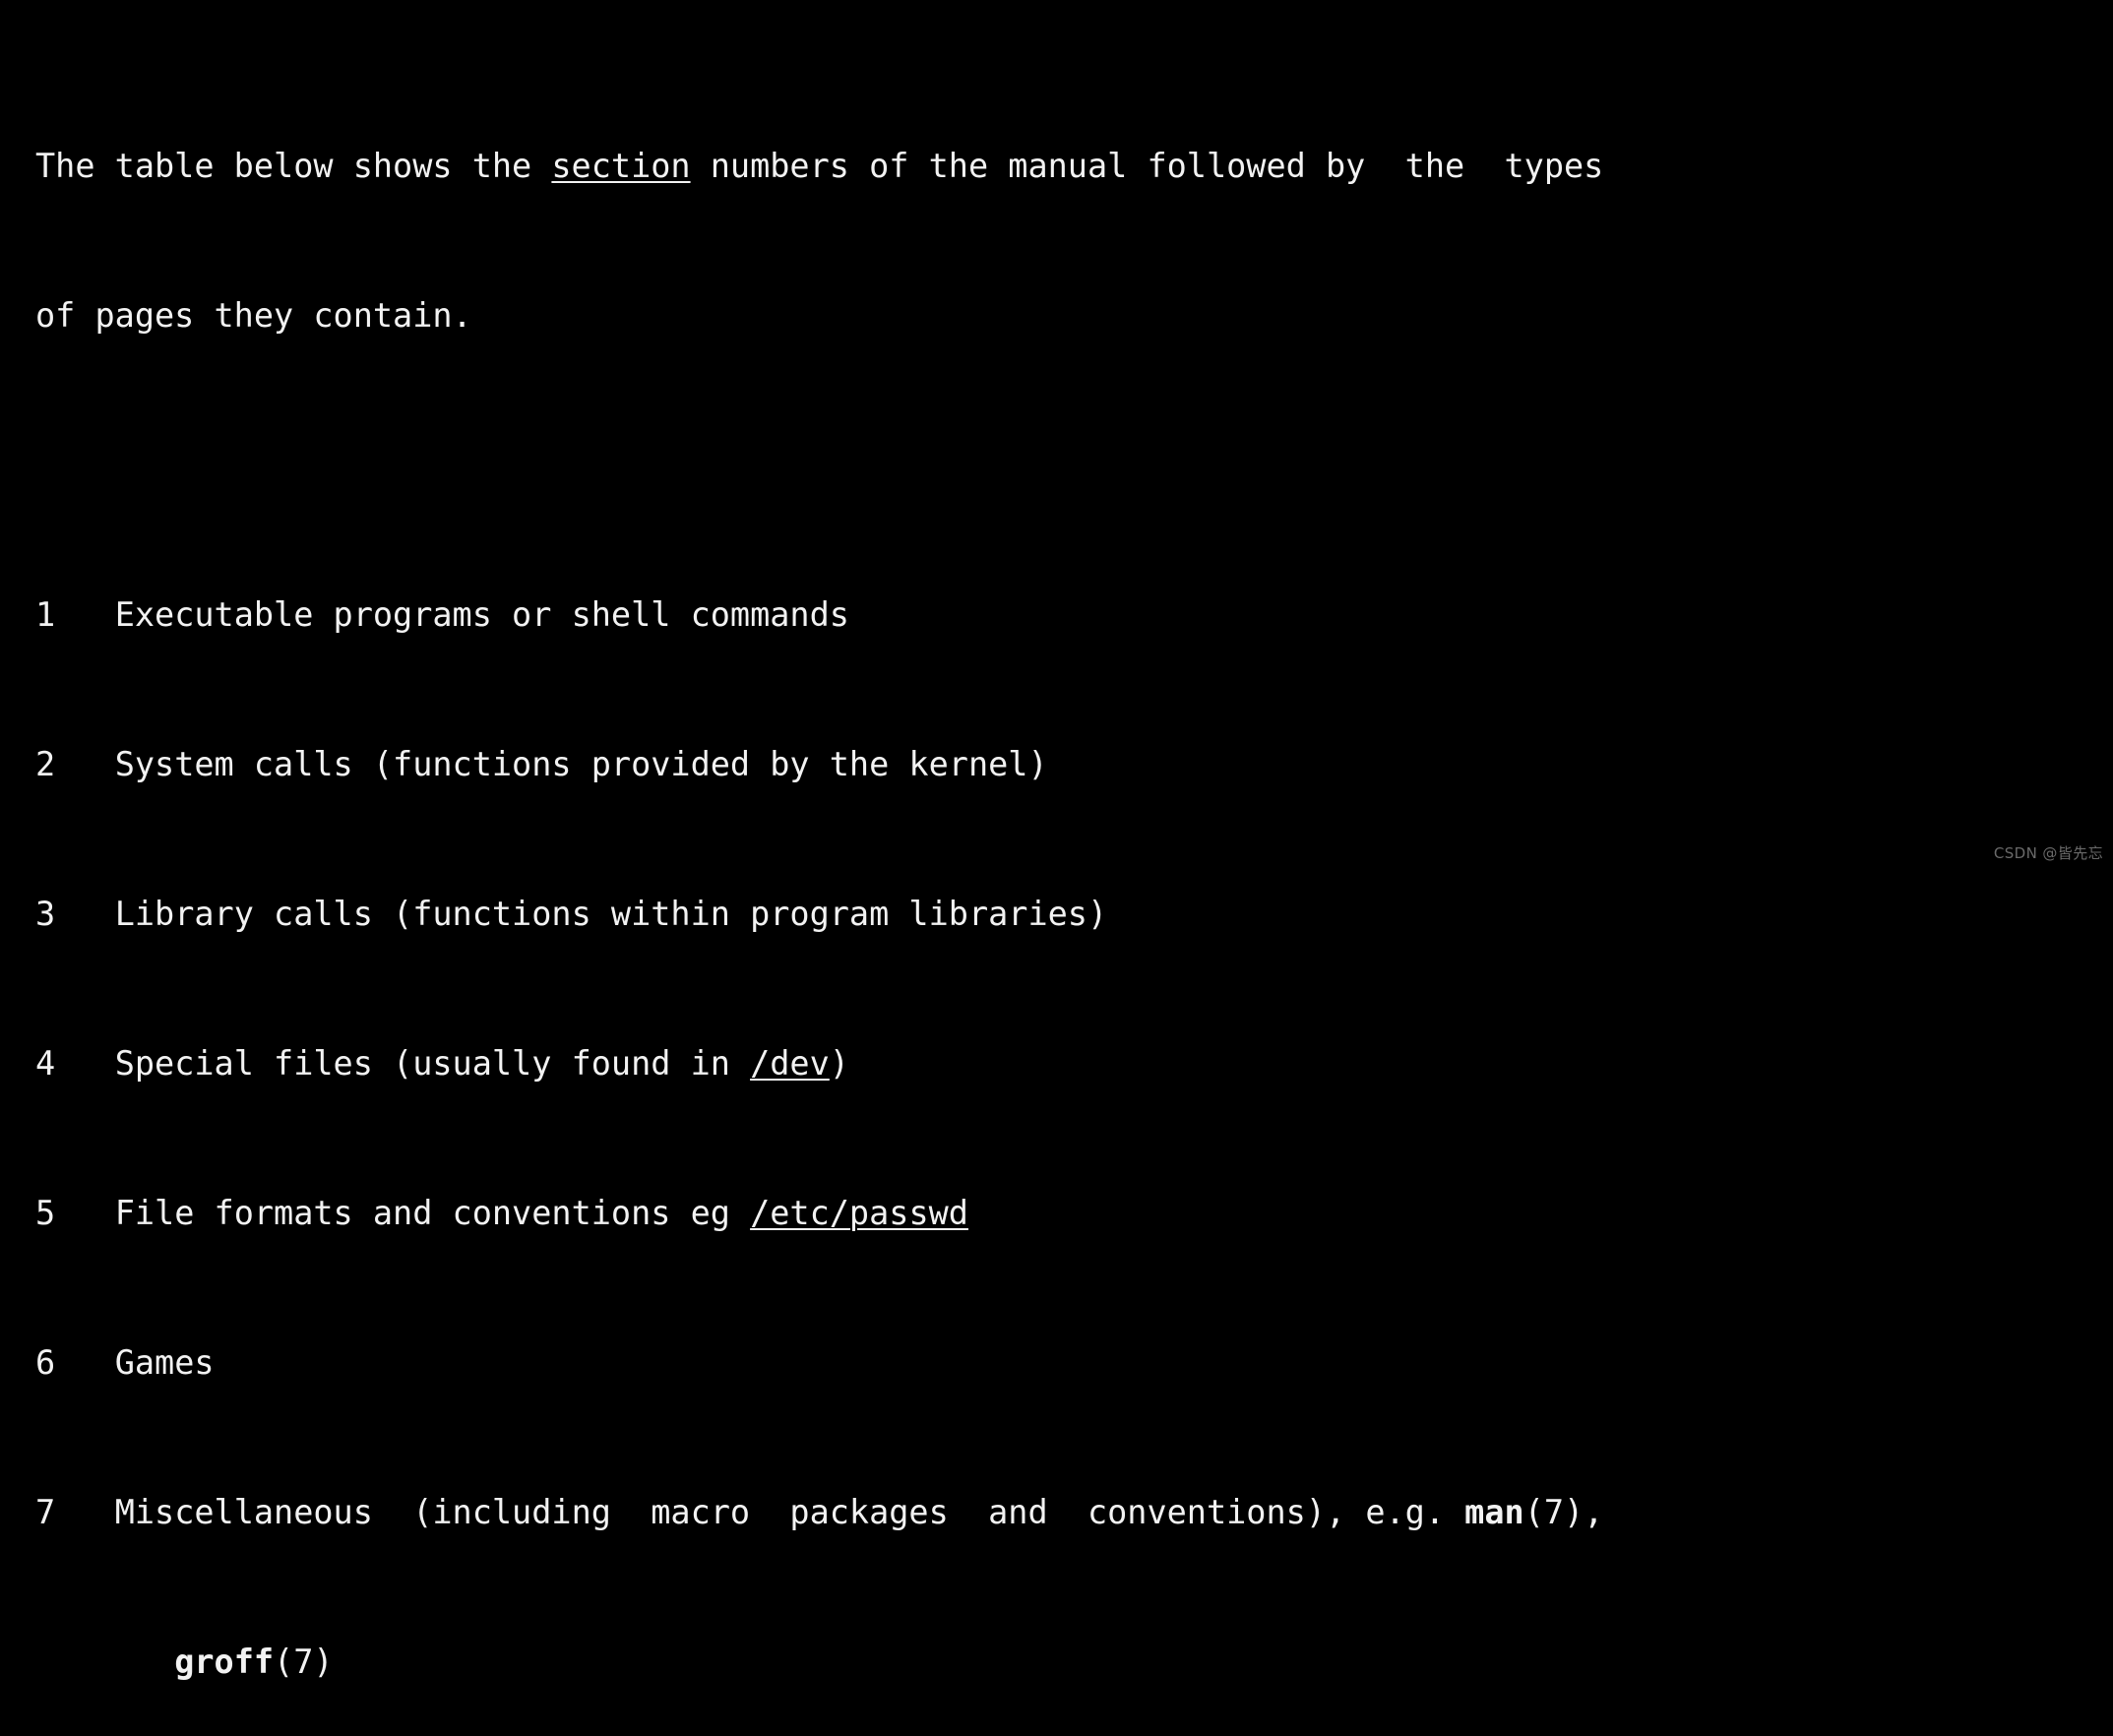  Describe the element at coordinates (253, 315) in the screenshot. I see `intro-line-2: of pages they contain.` at that location.